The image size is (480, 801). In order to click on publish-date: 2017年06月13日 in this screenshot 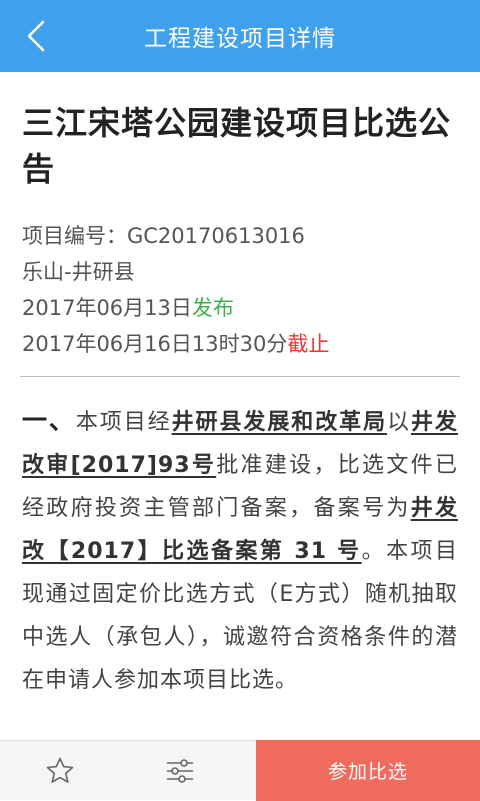, I will do `click(107, 308)`.